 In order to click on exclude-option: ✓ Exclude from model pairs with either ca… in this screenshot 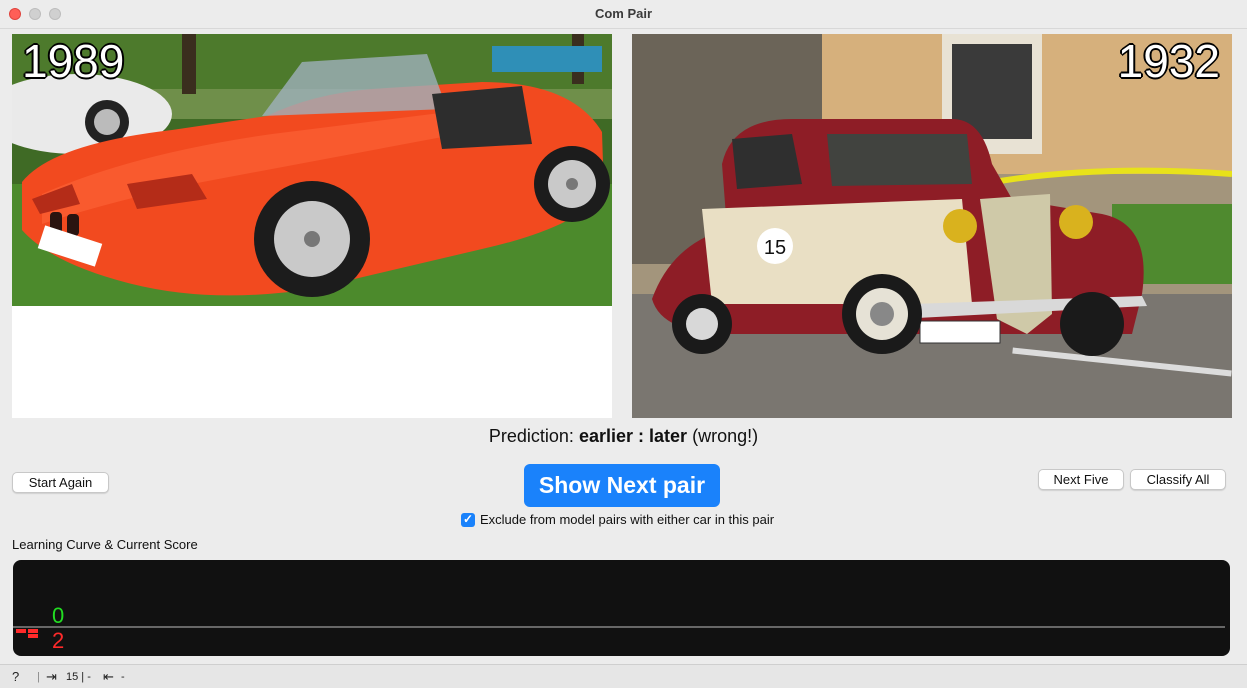, I will do `click(617, 520)`.